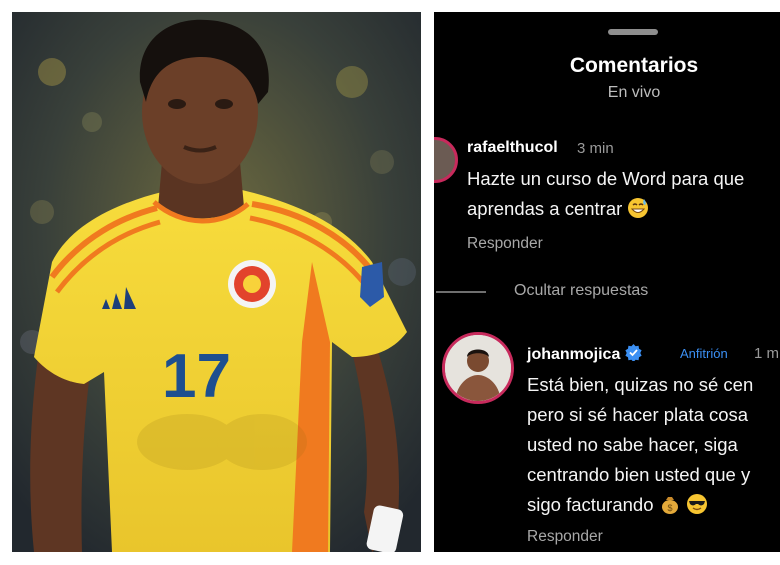 The height and width of the screenshot is (565, 780). What do you see at coordinates (639, 474) in the screenshot?
I see `host-comment-line: centrando bien usted que y` at bounding box center [639, 474].